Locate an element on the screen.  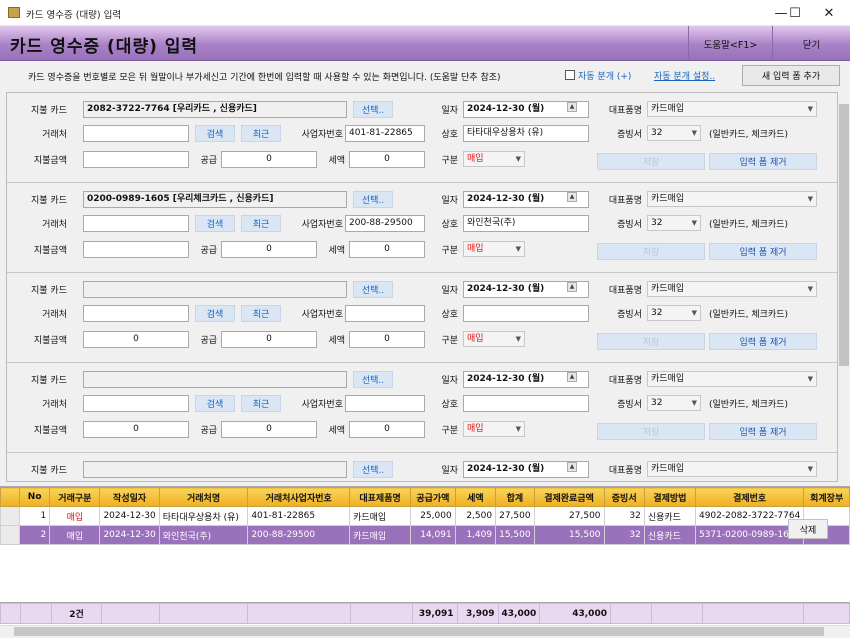
table-cell: 1,409 is located at coordinates (475, 535).